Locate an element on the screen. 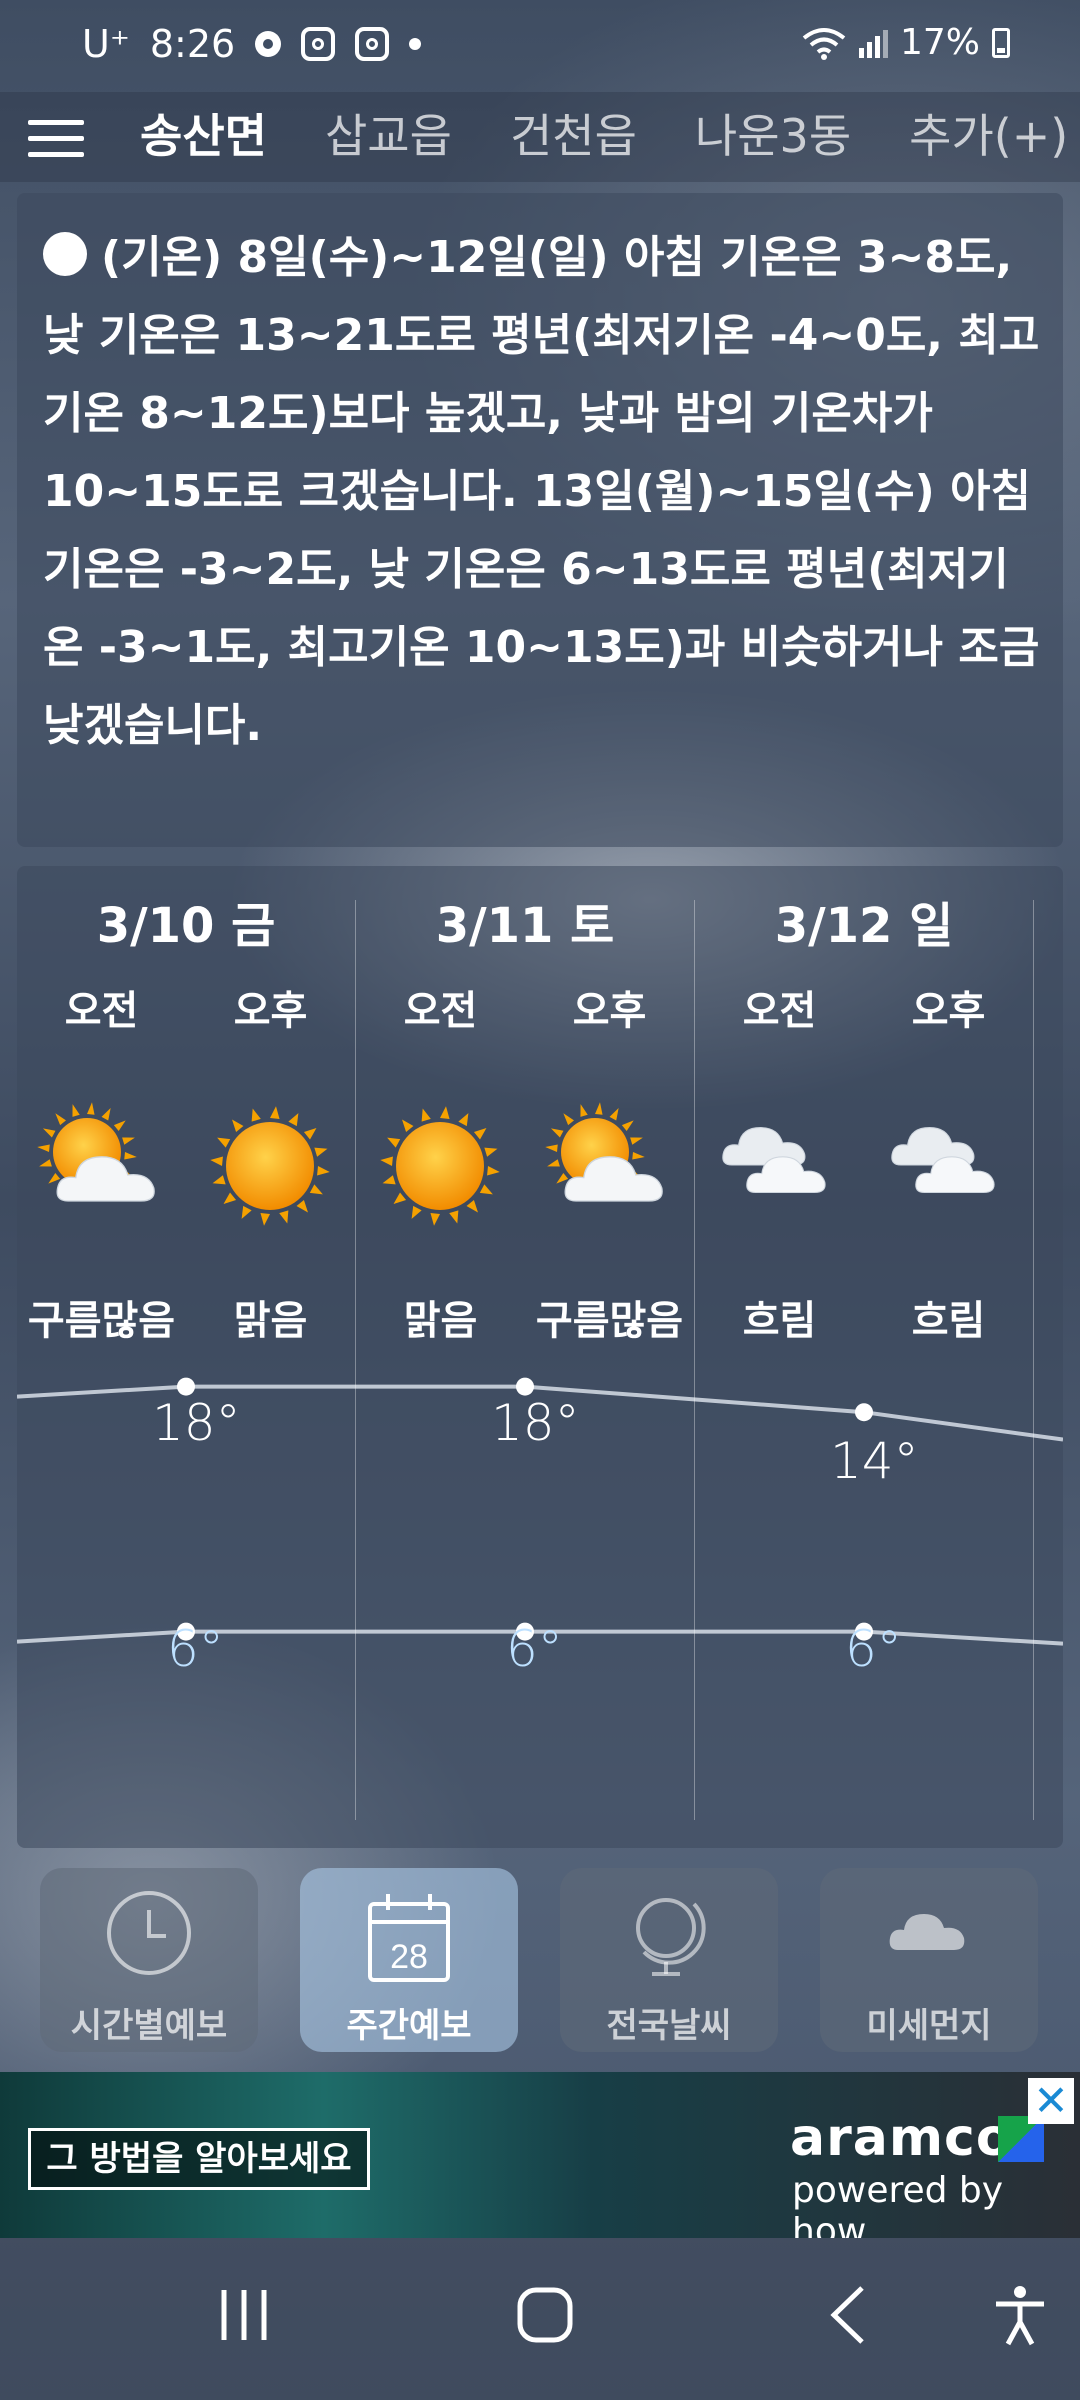  clock-time: 8:26 is located at coordinates (192, 44).